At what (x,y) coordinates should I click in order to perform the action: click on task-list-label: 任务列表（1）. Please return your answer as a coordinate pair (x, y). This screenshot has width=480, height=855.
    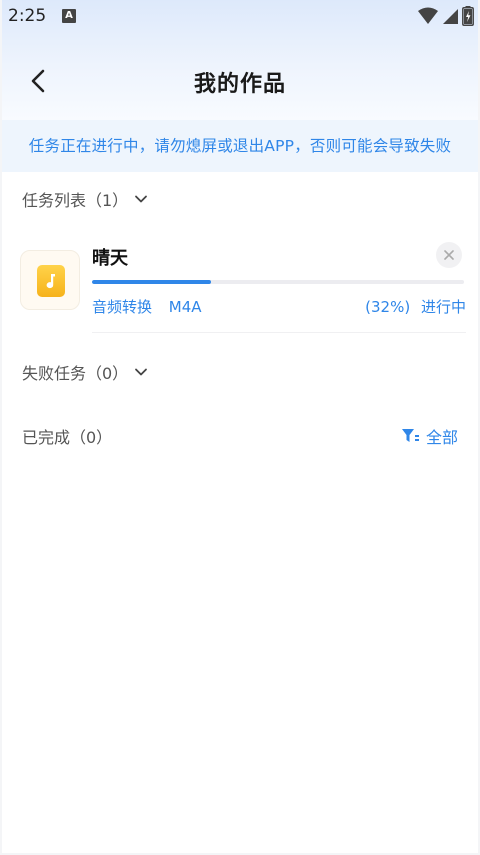
    Looking at the image, I should click on (75, 200).